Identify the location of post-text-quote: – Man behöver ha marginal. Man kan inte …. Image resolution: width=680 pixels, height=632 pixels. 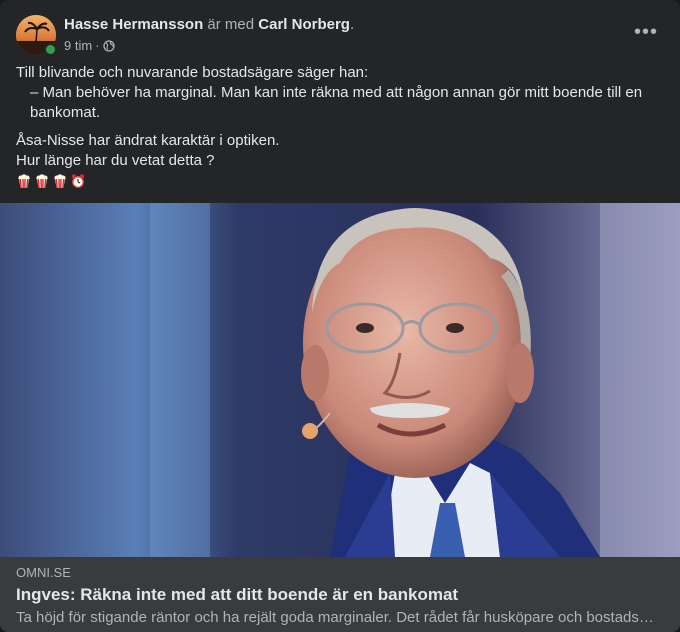
(336, 102).